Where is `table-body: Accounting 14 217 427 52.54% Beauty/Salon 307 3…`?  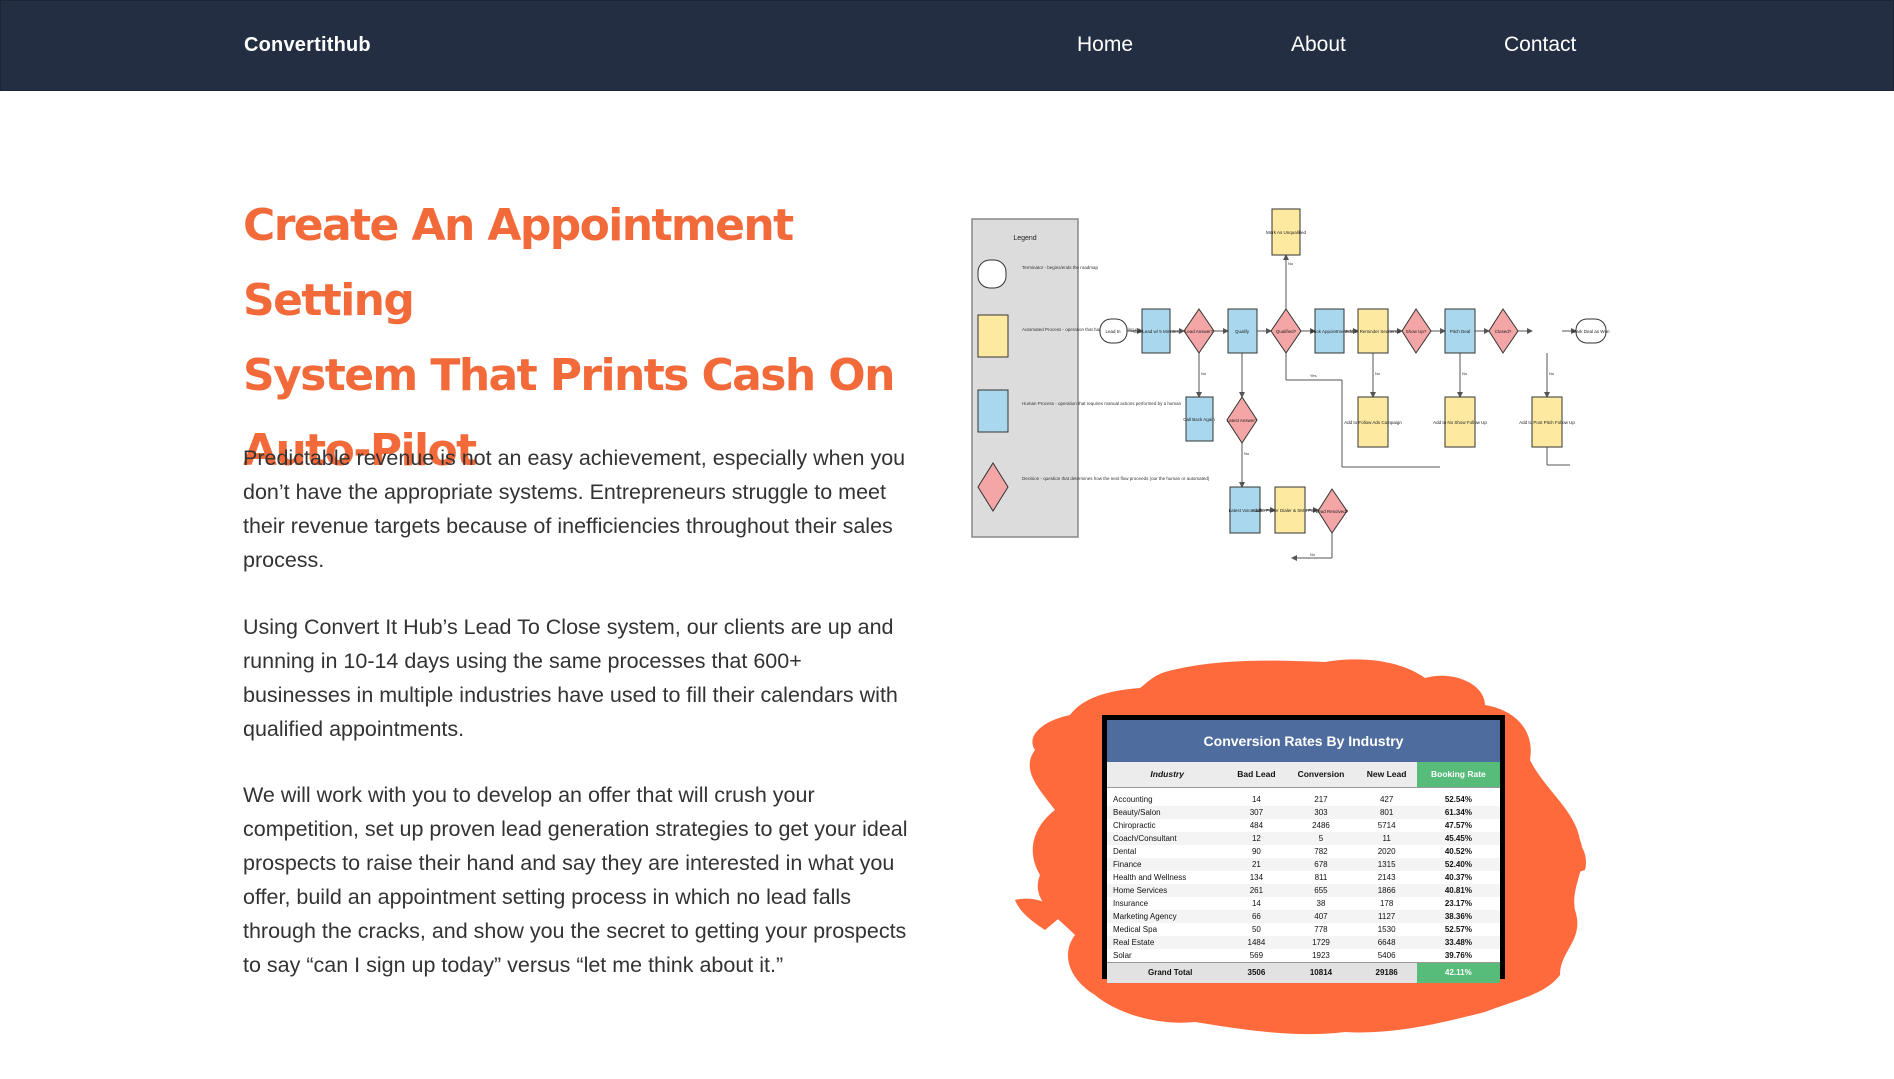
table-body: Accounting 14 217 427 52.54% Beauty/Salon 307 3… is located at coordinates (1303, 885).